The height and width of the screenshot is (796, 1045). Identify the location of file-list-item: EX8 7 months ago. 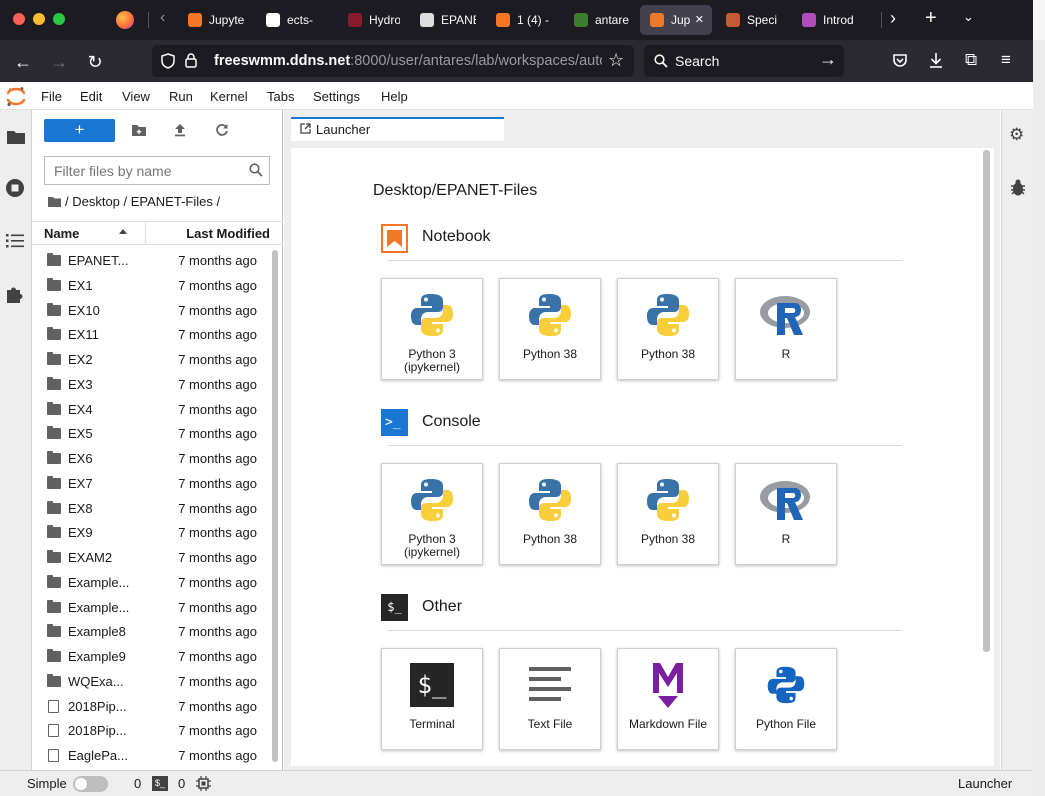
(152, 509).